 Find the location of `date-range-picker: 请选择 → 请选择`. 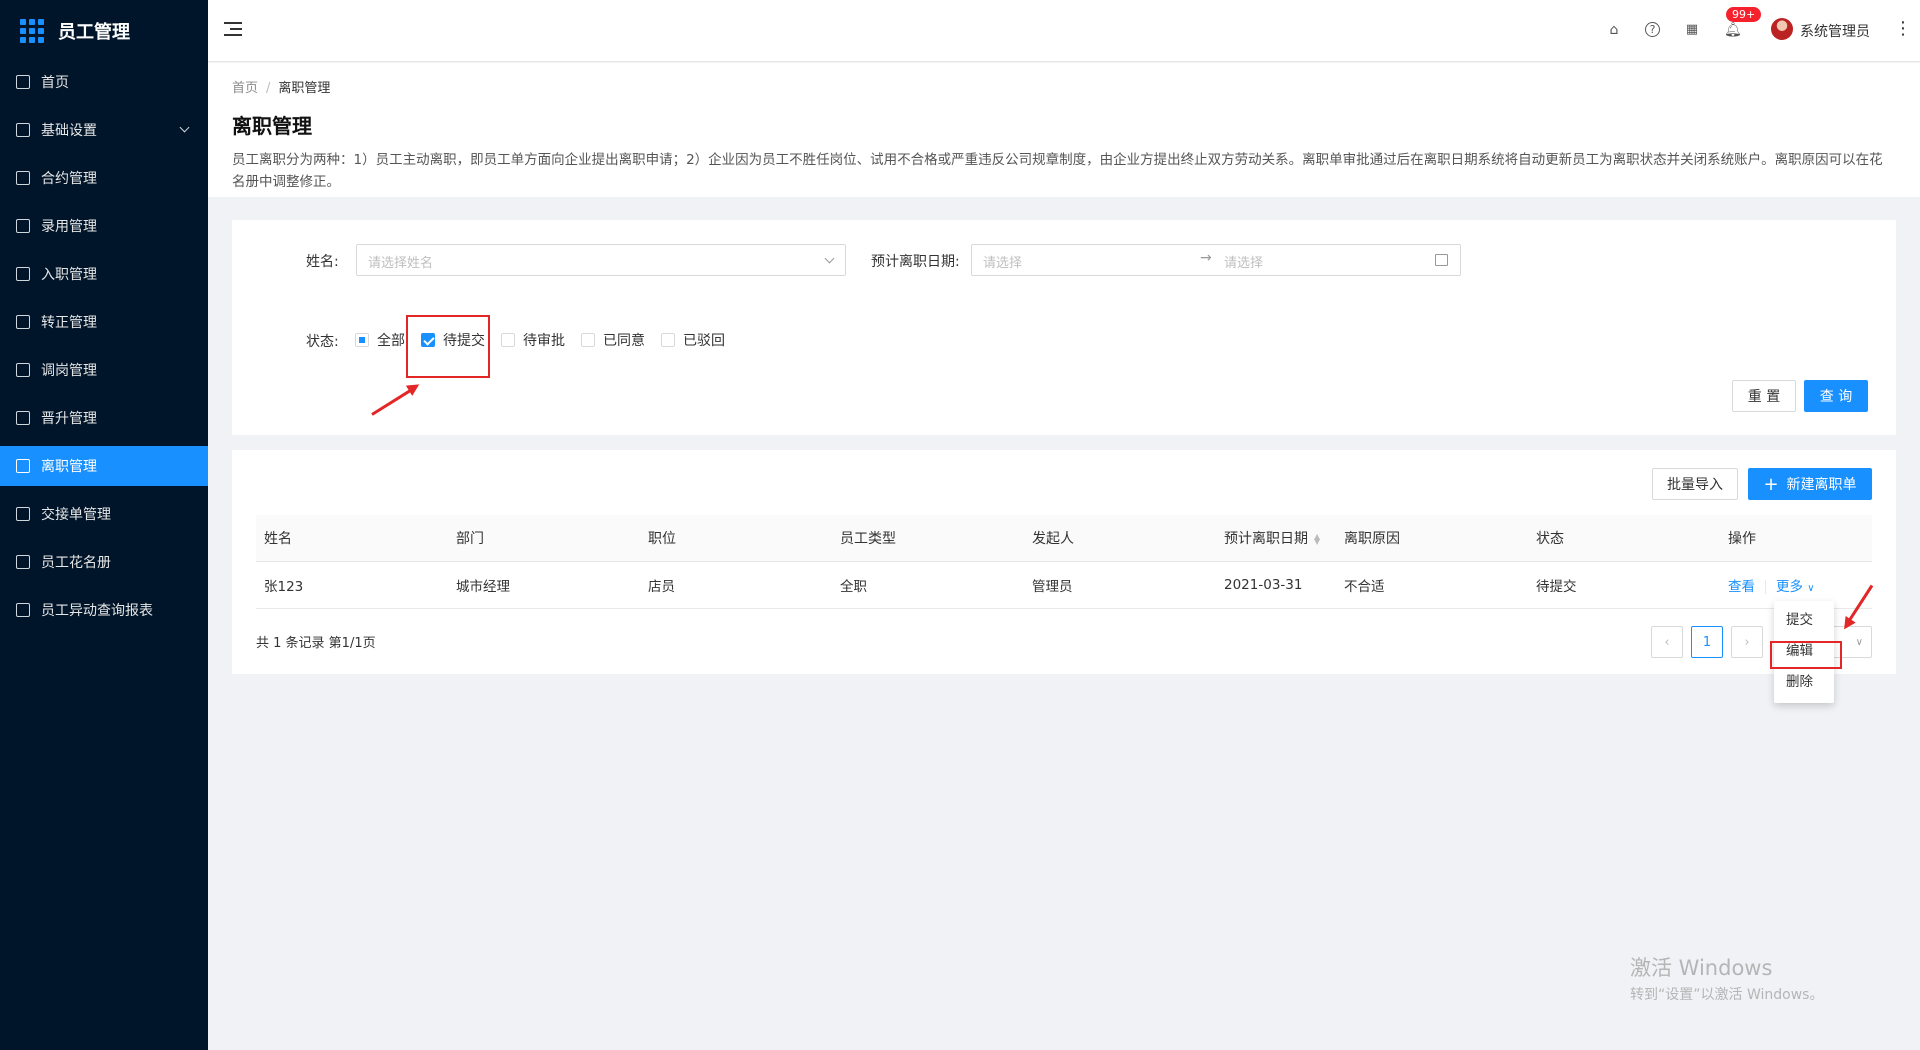

date-range-picker: 请选择 → 请选择 is located at coordinates (1216, 260).